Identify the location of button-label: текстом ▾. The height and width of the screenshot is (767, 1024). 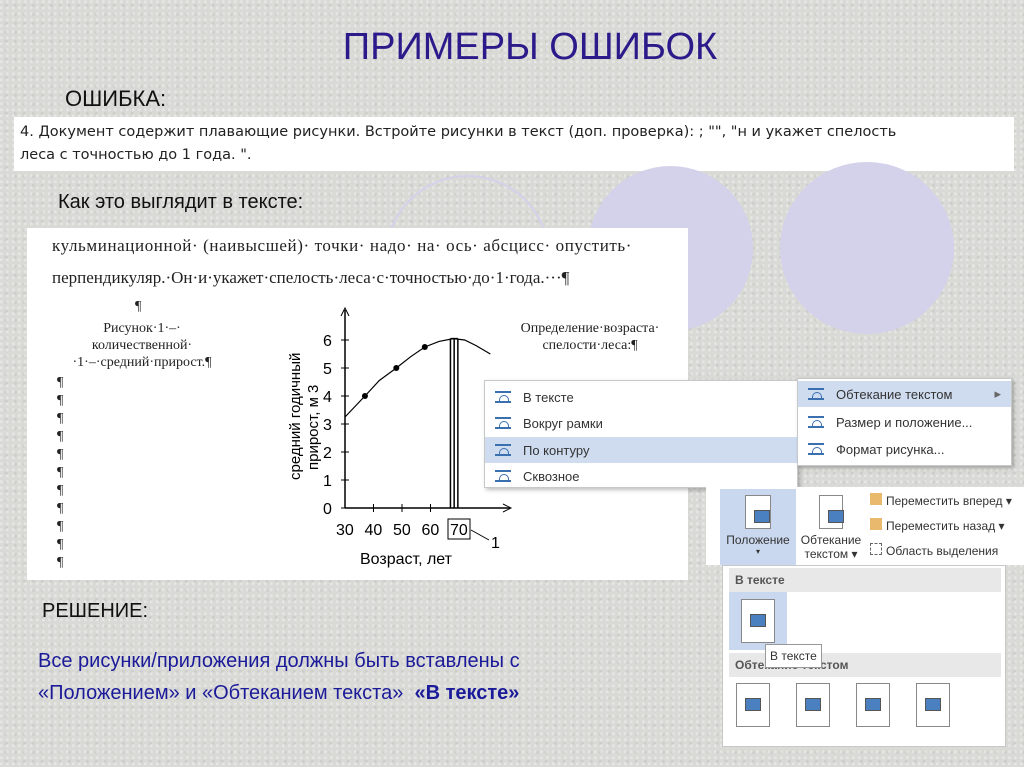
(831, 554).